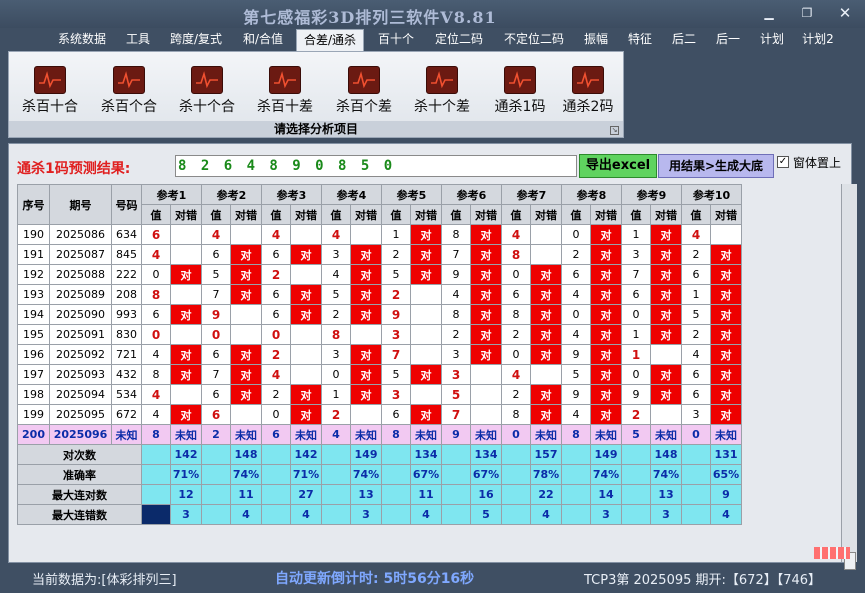 Image resolution: width=865 pixels, height=593 pixels. What do you see at coordinates (618, 166) in the screenshot?
I see `export-excel-button: 导出excel` at bounding box center [618, 166].